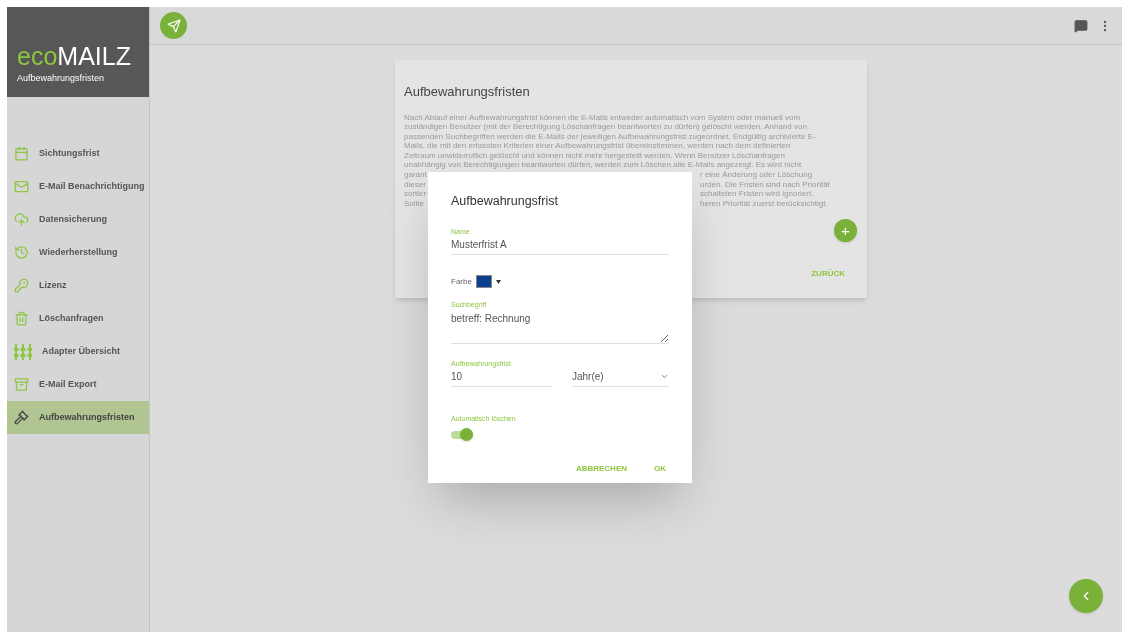 This screenshot has width=1122, height=632. Describe the element at coordinates (21, 186) in the screenshot. I see `mail-icon` at that location.